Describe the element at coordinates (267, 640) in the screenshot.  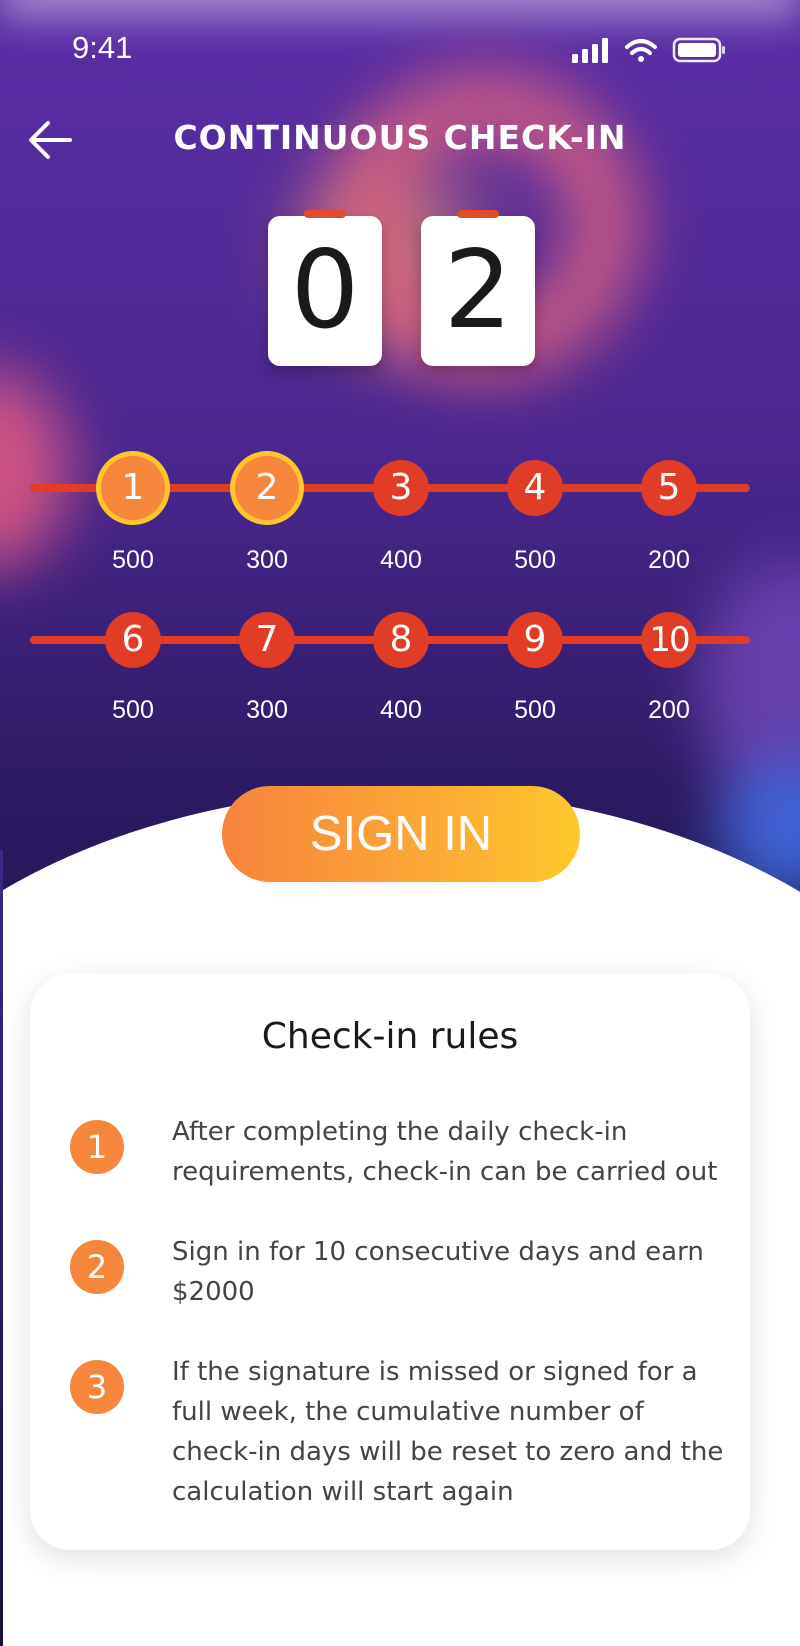
I see `day-node-7: 7` at that location.